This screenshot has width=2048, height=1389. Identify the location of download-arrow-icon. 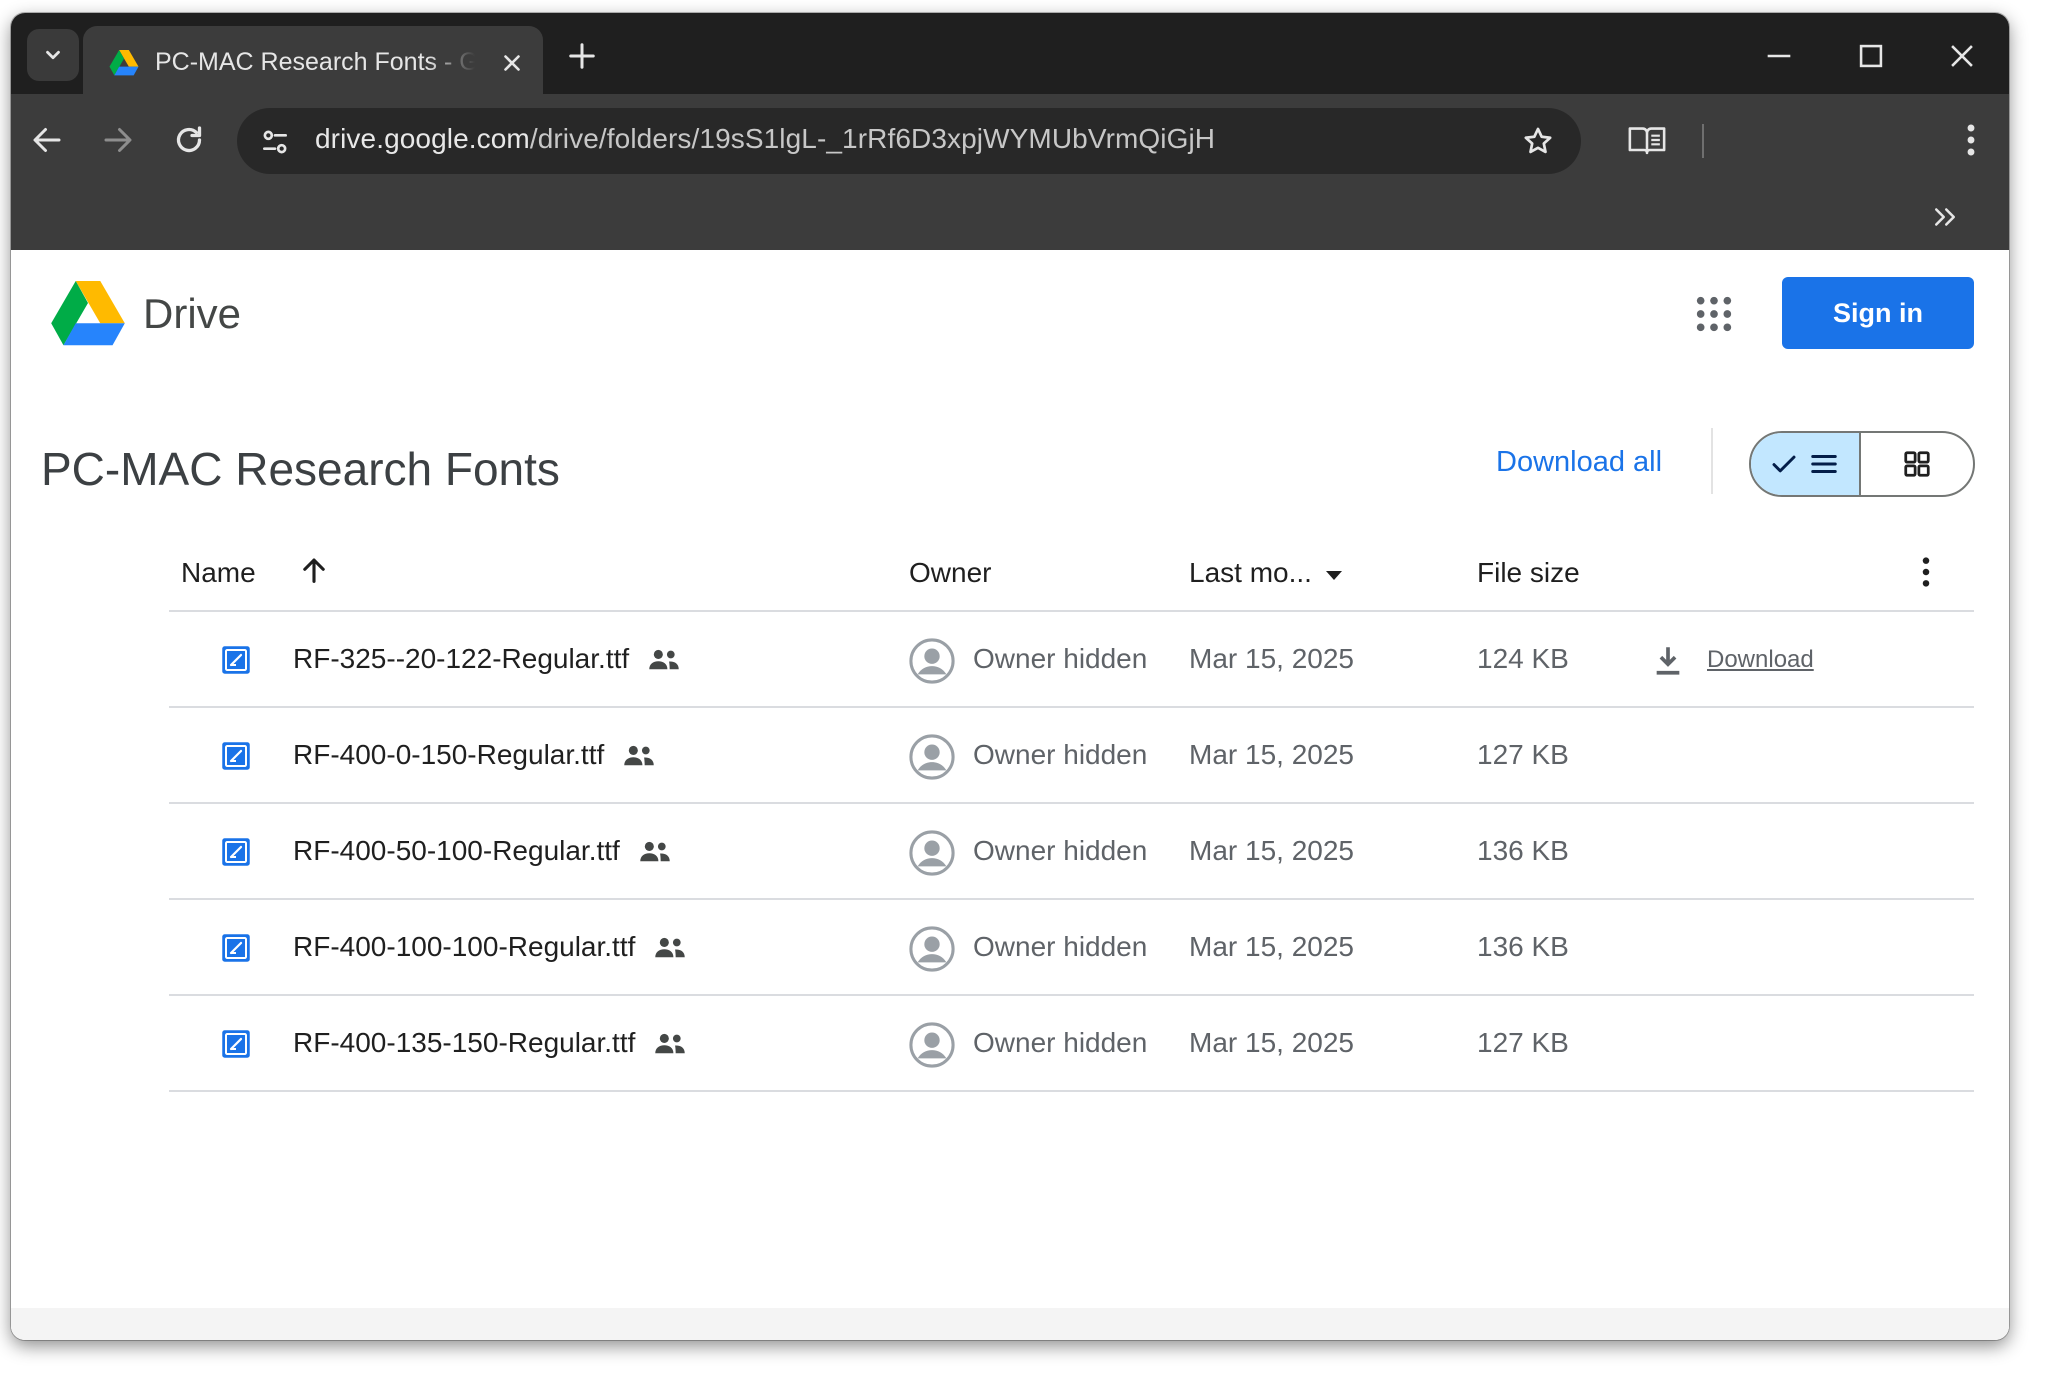
(1668, 660).